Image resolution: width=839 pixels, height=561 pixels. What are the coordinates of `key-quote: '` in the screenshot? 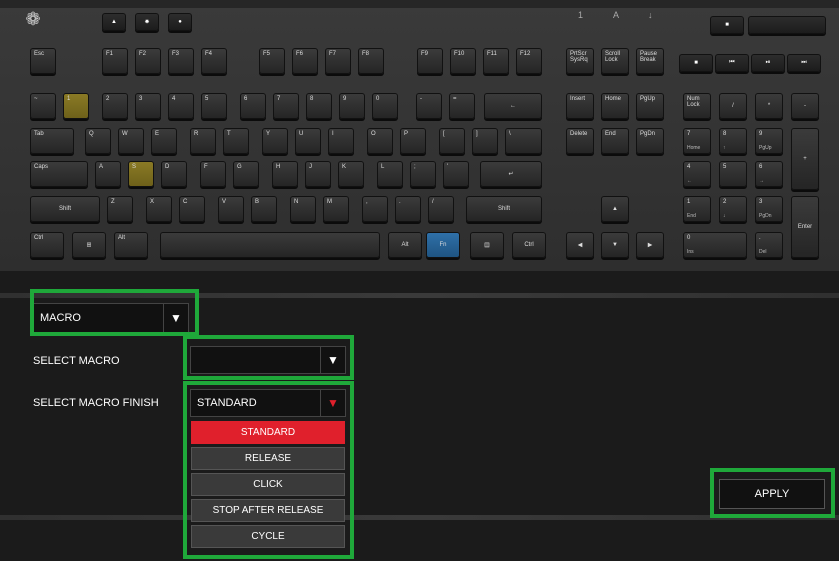 It's located at (456, 174).